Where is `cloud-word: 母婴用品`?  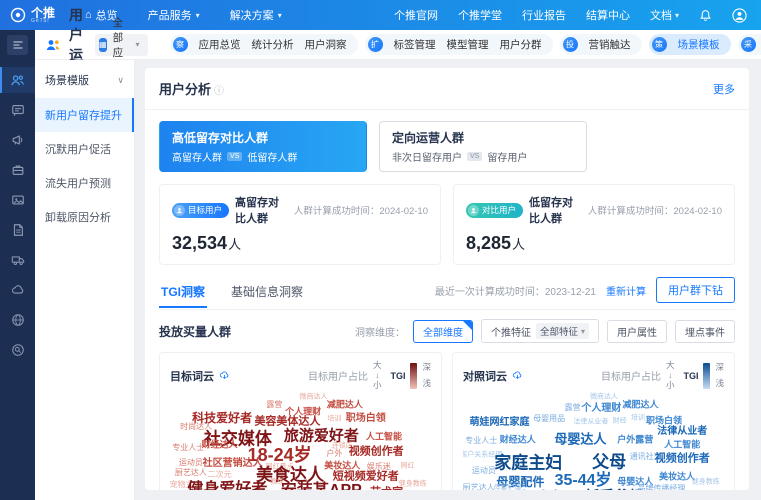 cloud-word: 母婴用品 is located at coordinates (549, 419).